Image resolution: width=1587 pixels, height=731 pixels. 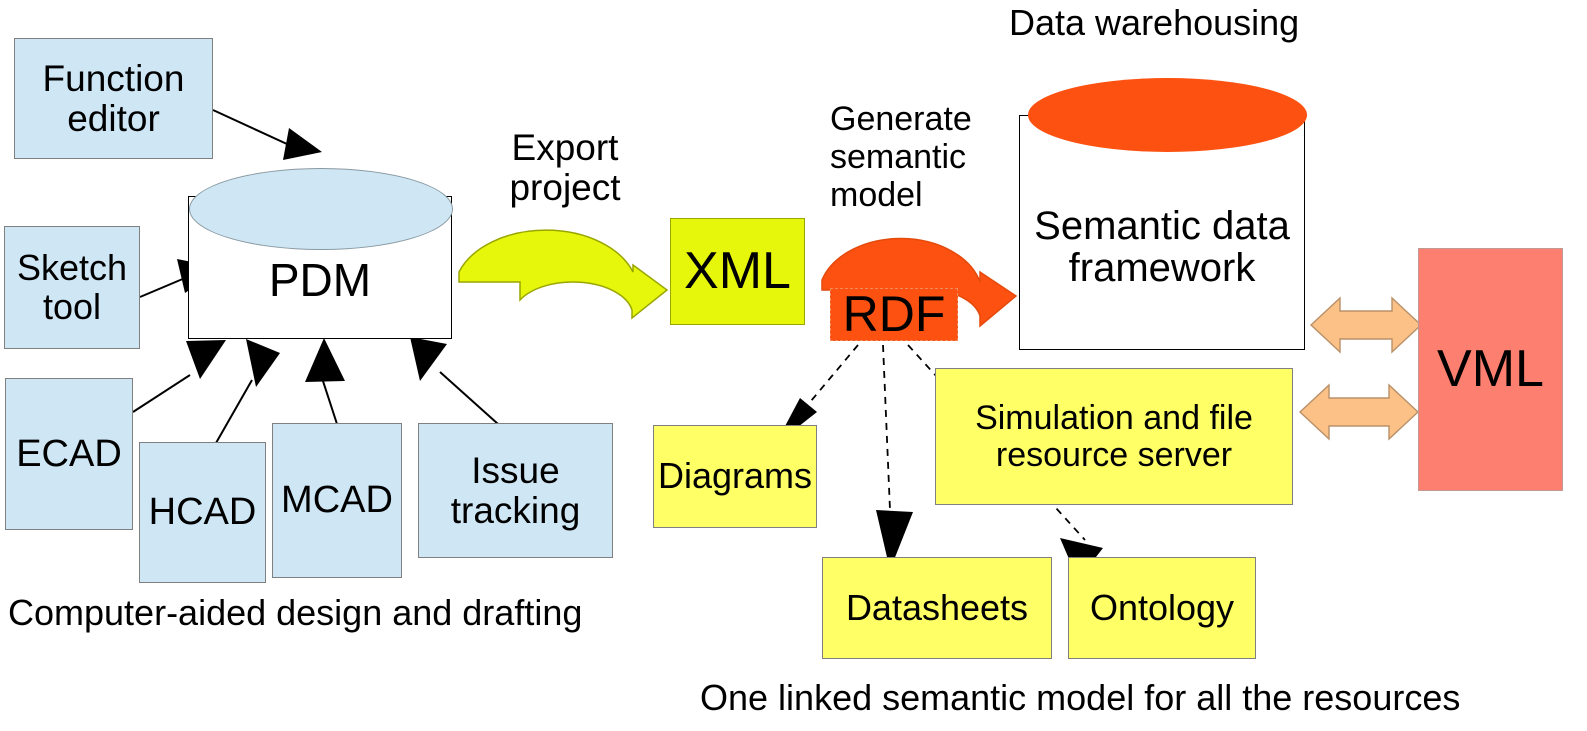 I want to click on label-export-project: Export project, so click(x=565, y=167).